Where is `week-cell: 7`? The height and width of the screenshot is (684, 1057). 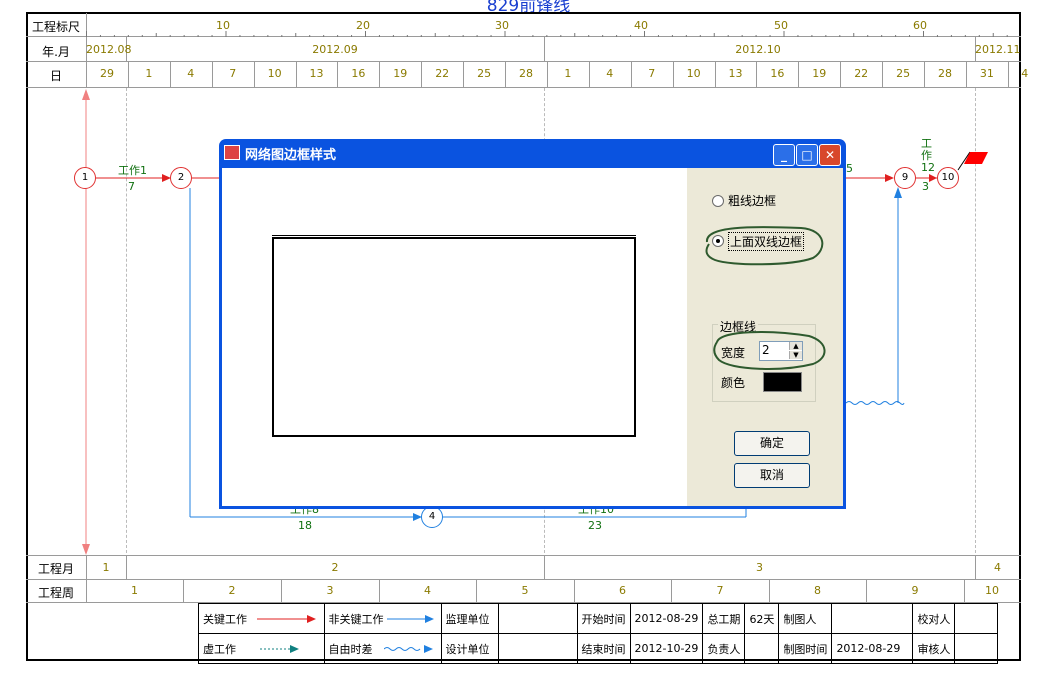 week-cell: 7 is located at coordinates (720, 590).